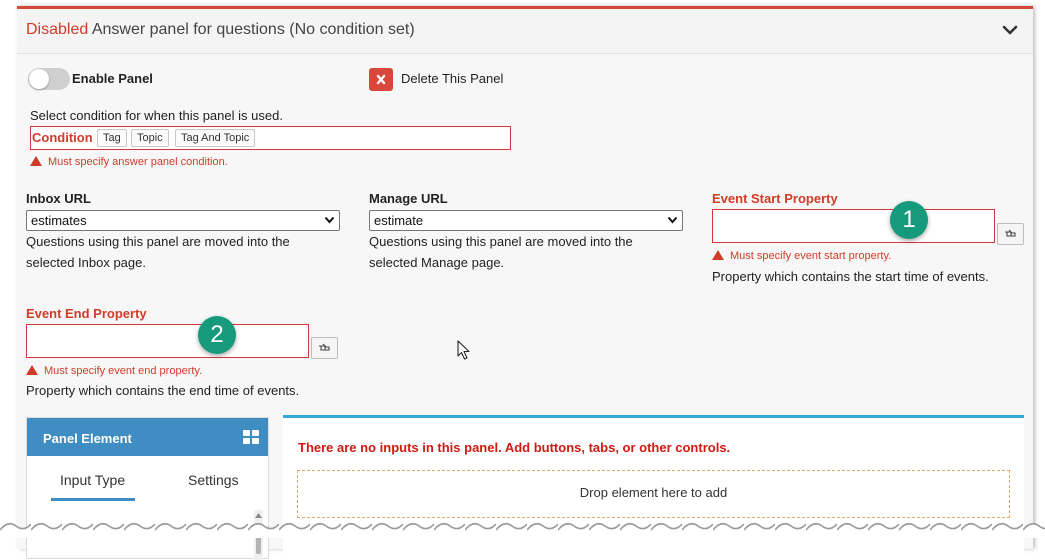 Image resolution: width=1045 pixels, height=560 pixels. What do you see at coordinates (853, 226) in the screenshot?
I see `event-start-input` at bounding box center [853, 226].